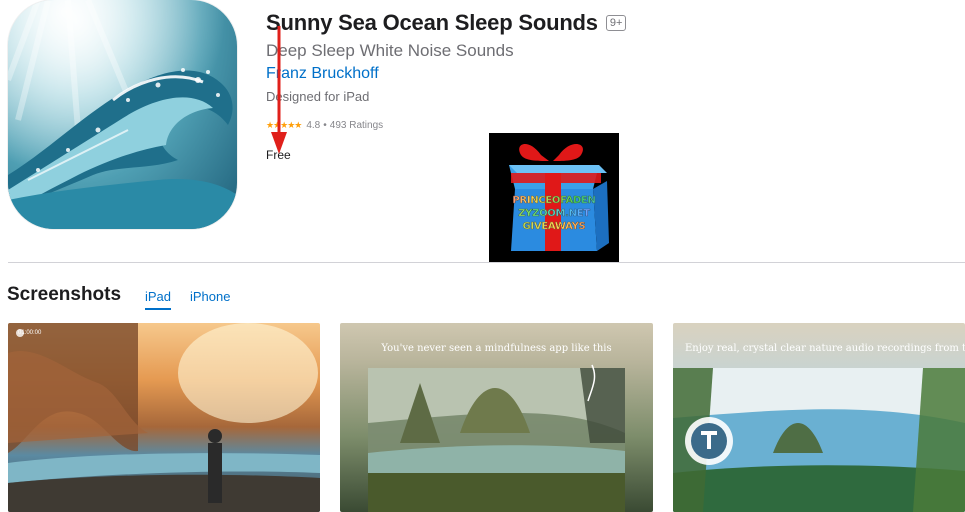 The image size is (965, 512). I want to click on title-row: Sunny Sea Ocean Sleep Sounds 9+, so click(446, 23).